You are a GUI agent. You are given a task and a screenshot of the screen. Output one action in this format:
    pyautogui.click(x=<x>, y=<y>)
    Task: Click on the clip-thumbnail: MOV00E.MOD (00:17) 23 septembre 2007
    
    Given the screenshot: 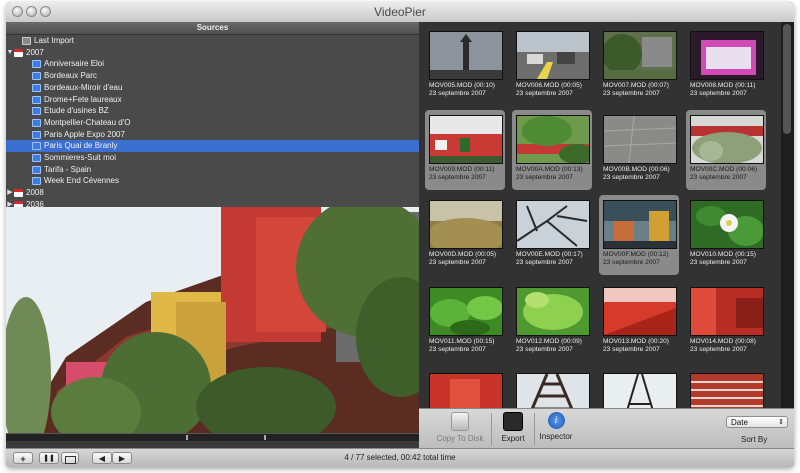 What is the action you would take?
    pyautogui.click(x=552, y=235)
    